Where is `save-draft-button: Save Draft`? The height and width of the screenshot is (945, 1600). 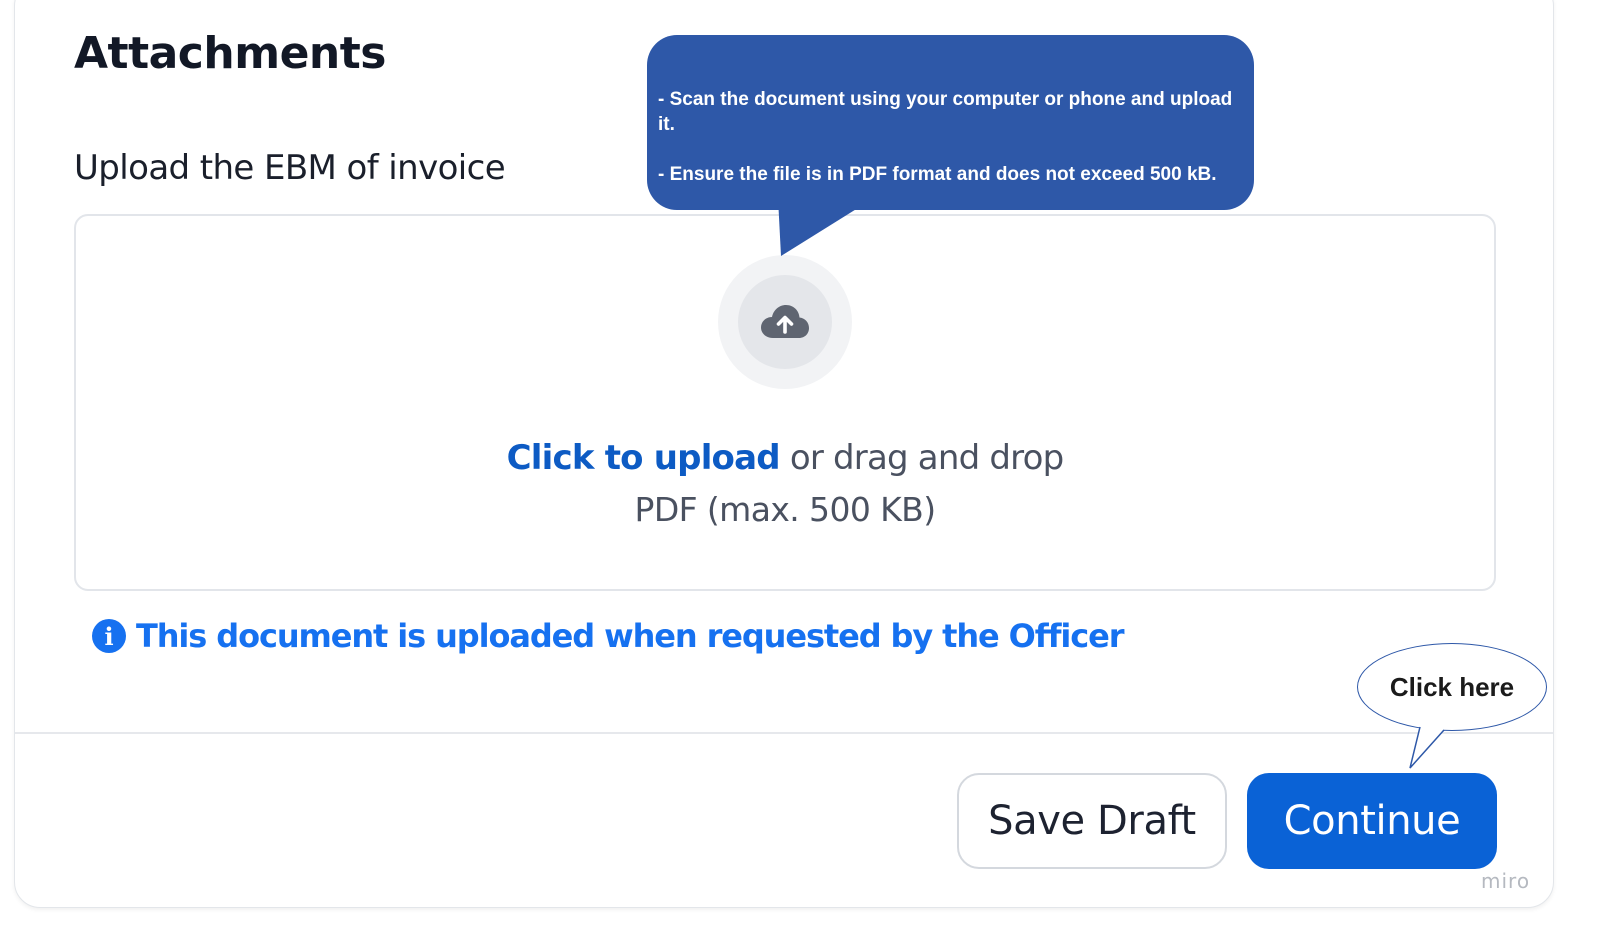
save-draft-button: Save Draft is located at coordinates (1092, 821).